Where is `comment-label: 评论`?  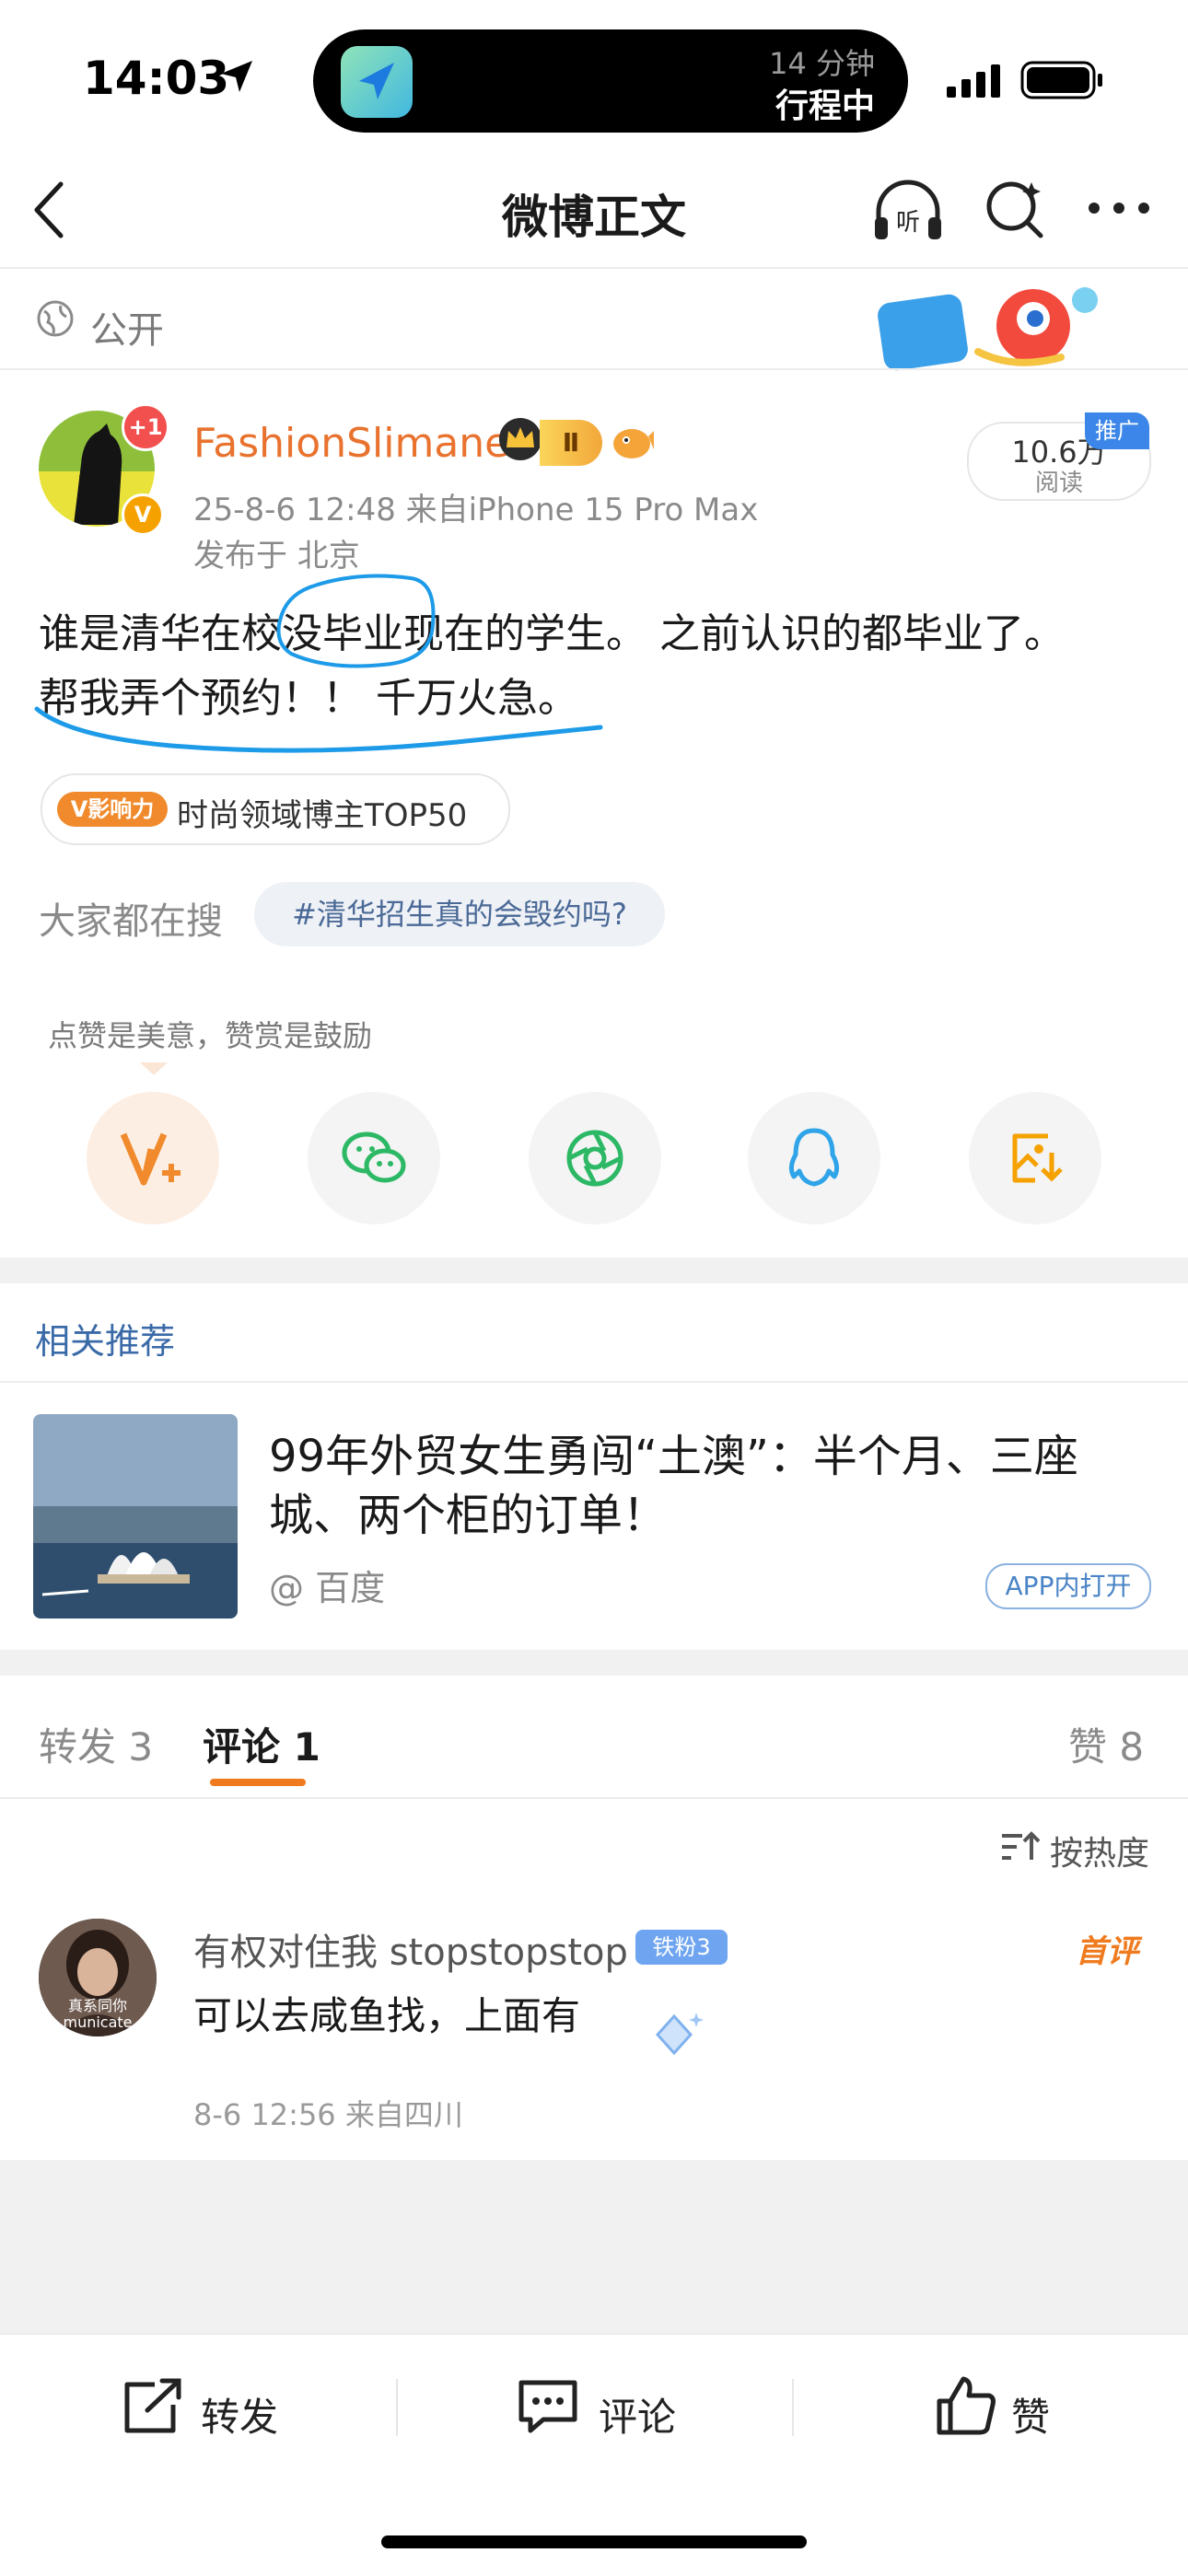
comment-label: 评论 is located at coordinates (637, 2414).